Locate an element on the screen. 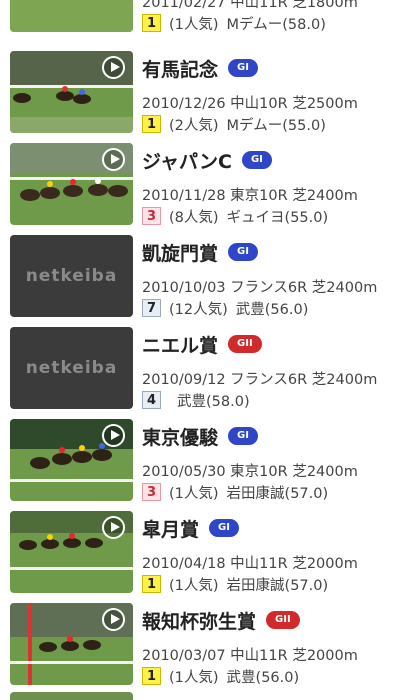 The height and width of the screenshot is (700, 407). race-result: 1 (1人気) Mデムー(58.0) is located at coordinates (234, 23).